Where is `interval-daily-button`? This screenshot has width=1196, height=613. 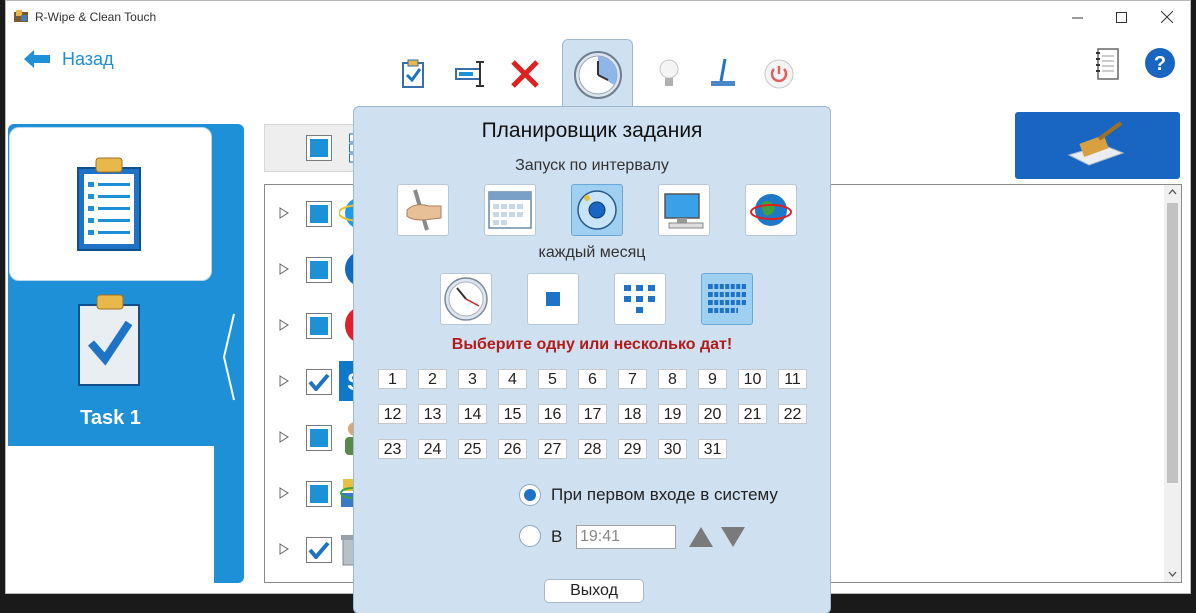 interval-daily-button is located at coordinates (553, 299).